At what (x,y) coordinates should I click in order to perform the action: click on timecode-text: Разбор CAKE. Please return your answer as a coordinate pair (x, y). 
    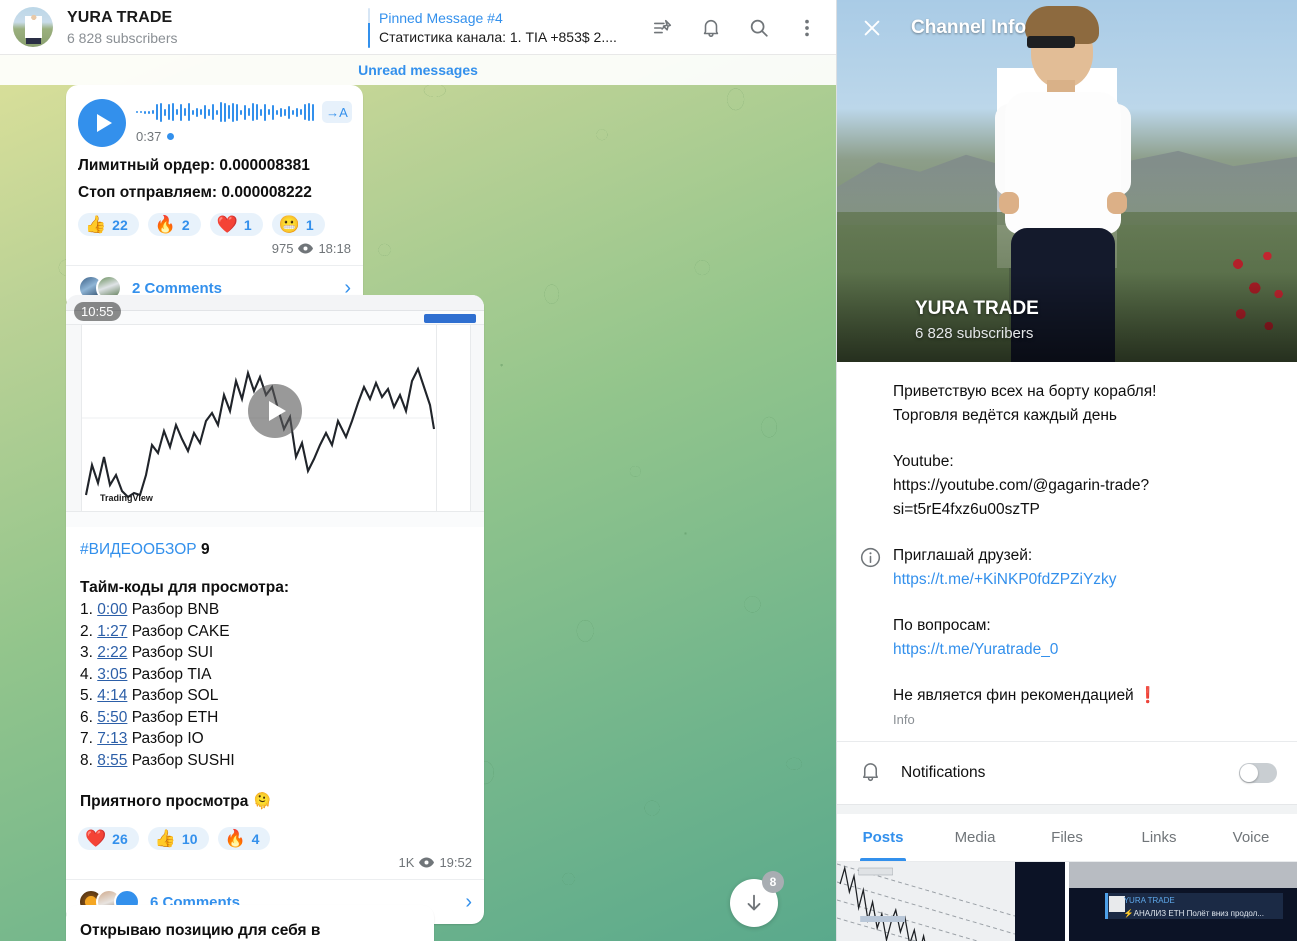
    Looking at the image, I should click on (178, 631).